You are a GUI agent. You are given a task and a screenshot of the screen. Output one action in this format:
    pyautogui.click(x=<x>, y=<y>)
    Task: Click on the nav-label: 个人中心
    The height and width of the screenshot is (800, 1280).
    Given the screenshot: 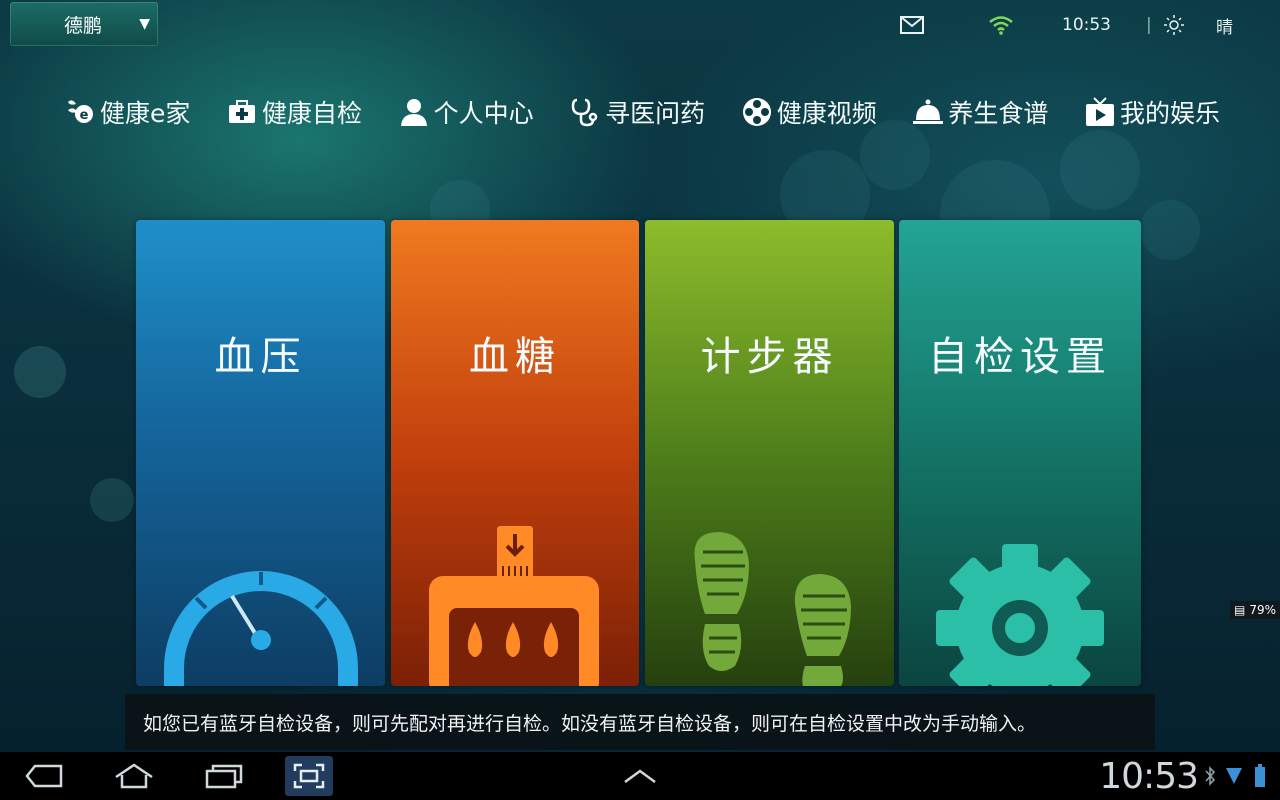 What is the action you would take?
    pyautogui.click(x=483, y=113)
    